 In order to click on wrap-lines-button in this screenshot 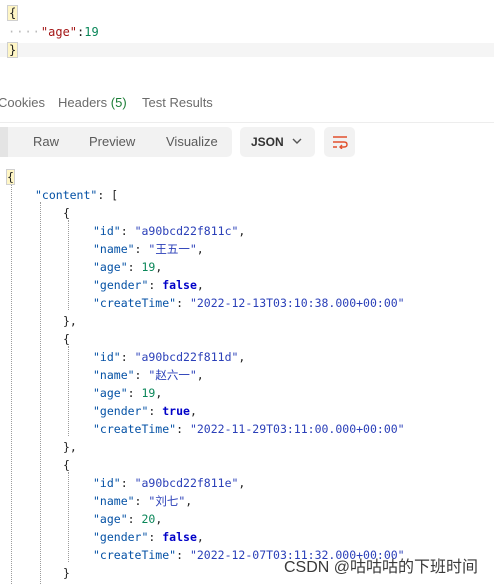, I will do `click(339, 142)`.